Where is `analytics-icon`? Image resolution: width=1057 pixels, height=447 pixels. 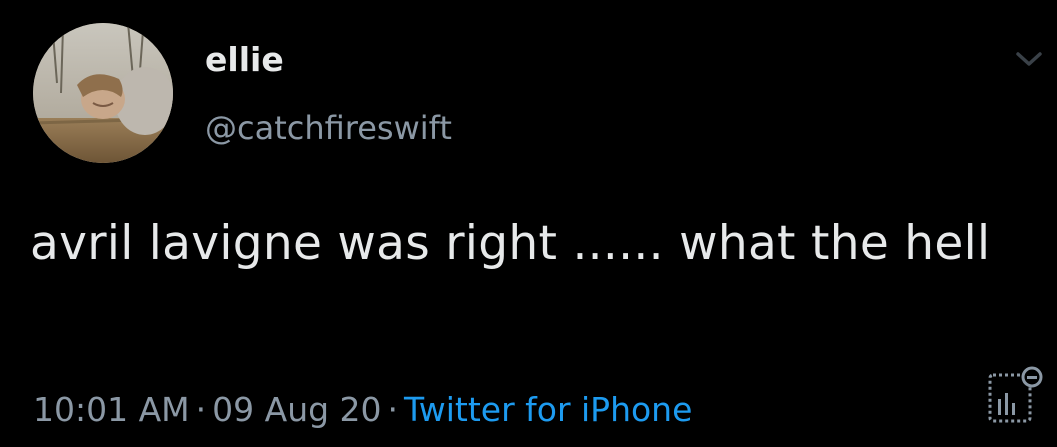 analytics-icon is located at coordinates (1018, 395).